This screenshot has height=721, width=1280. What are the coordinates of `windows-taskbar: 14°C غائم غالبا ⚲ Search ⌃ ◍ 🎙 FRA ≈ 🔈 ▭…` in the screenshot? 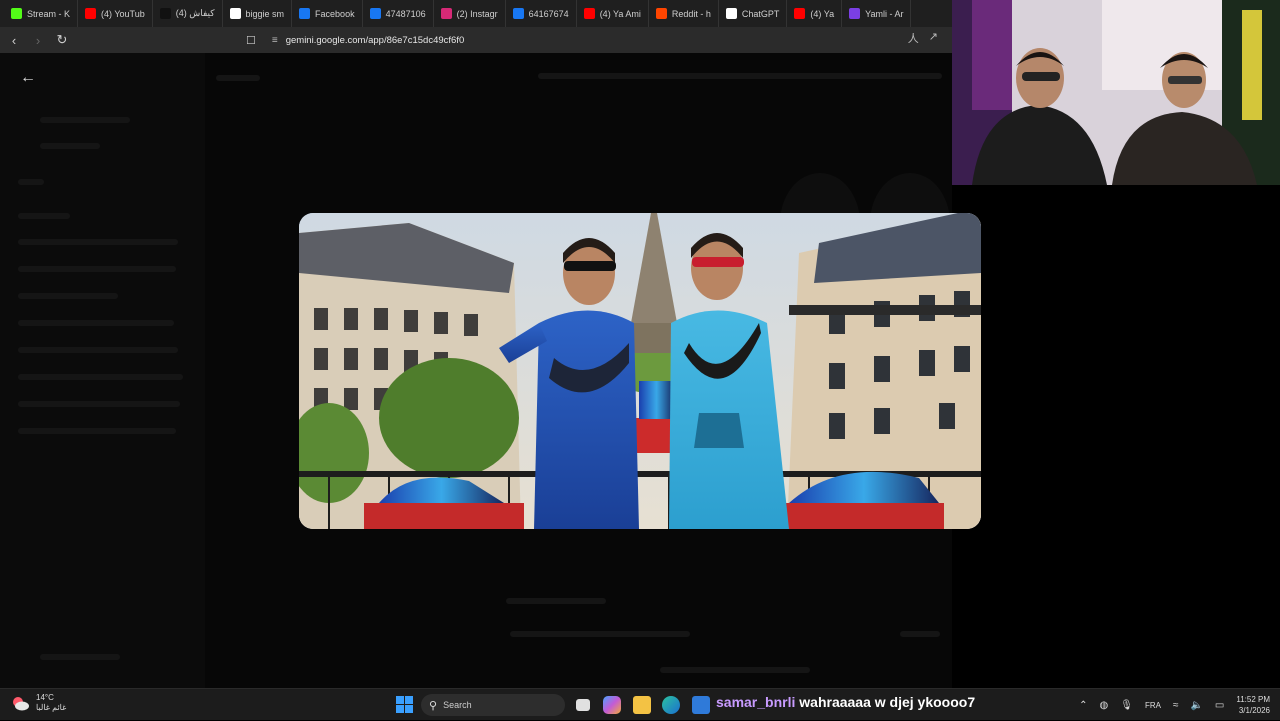 It's located at (640, 704).